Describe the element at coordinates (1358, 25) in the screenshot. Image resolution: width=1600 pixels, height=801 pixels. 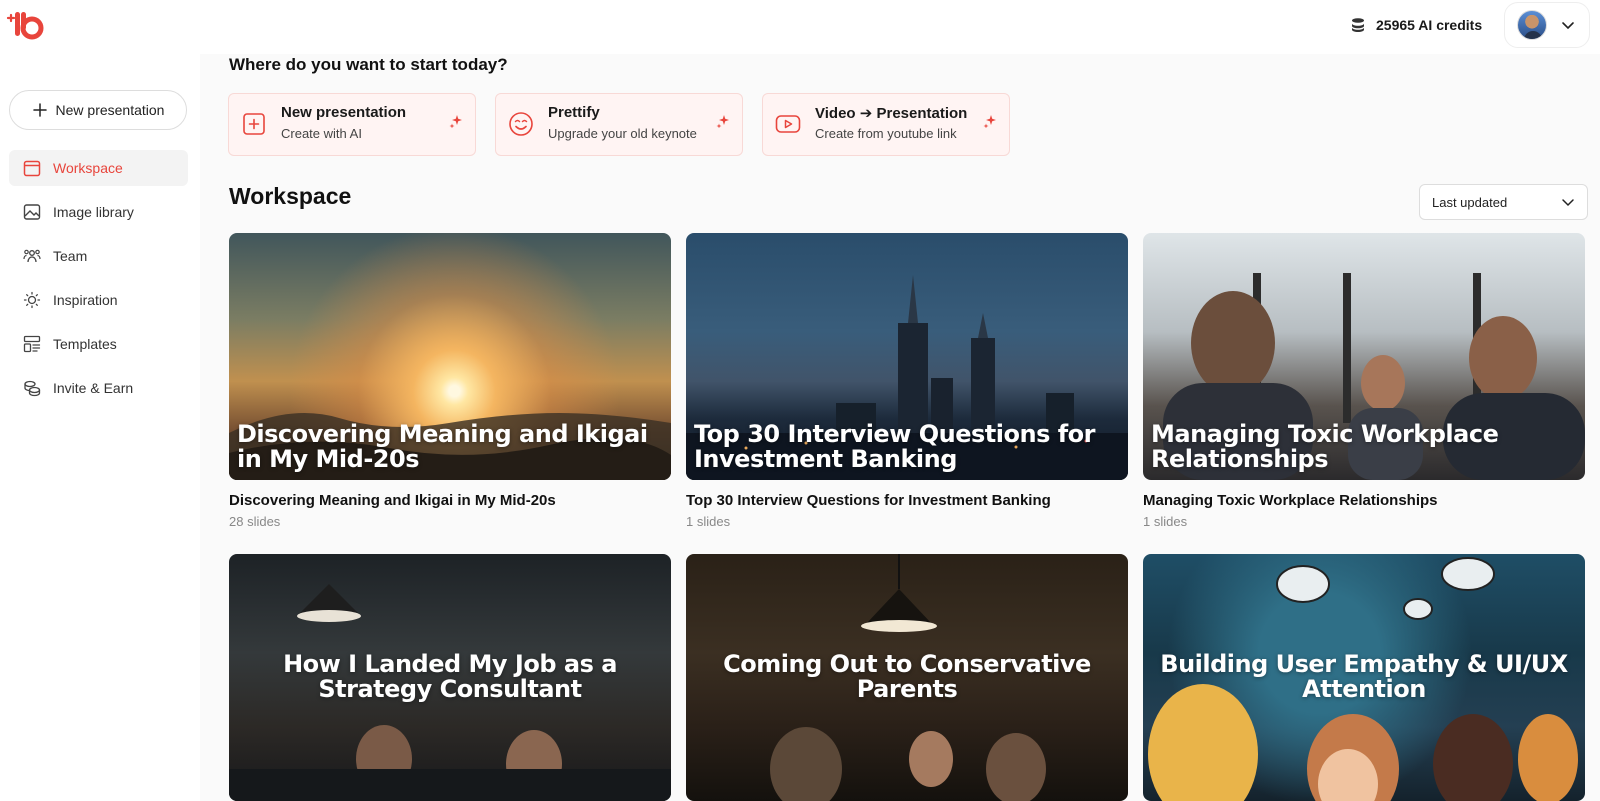
I see `database-icon` at that location.